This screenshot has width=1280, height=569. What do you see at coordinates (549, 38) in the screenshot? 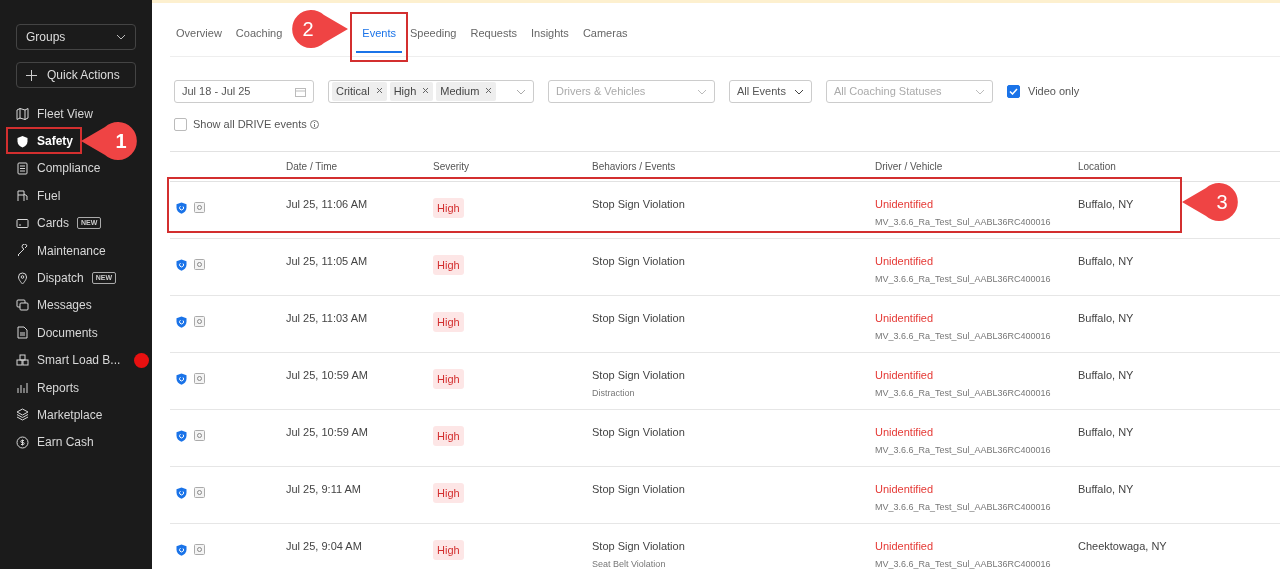
I see `tab: Insights` at bounding box center [549, 38].